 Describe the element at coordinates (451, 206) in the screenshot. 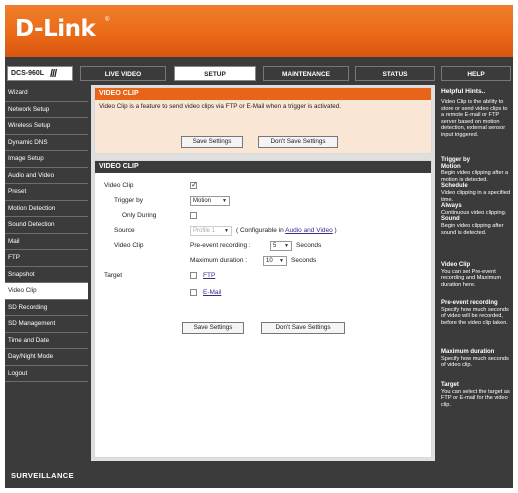

I see `help-always-title: Always` at that location.